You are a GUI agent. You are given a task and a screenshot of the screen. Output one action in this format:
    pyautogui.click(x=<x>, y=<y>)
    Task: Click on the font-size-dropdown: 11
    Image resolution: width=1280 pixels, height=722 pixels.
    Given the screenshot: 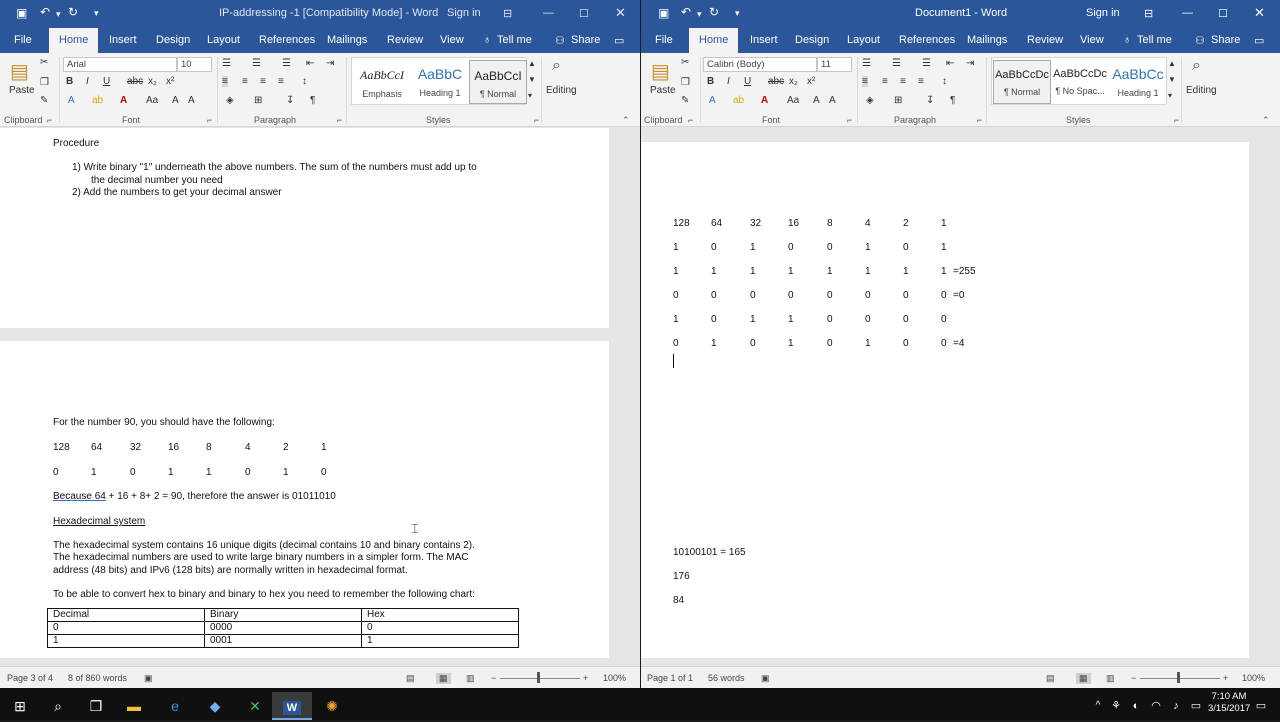 What is the action you would take?
    pyautogui.click(x=834, y=64)
    